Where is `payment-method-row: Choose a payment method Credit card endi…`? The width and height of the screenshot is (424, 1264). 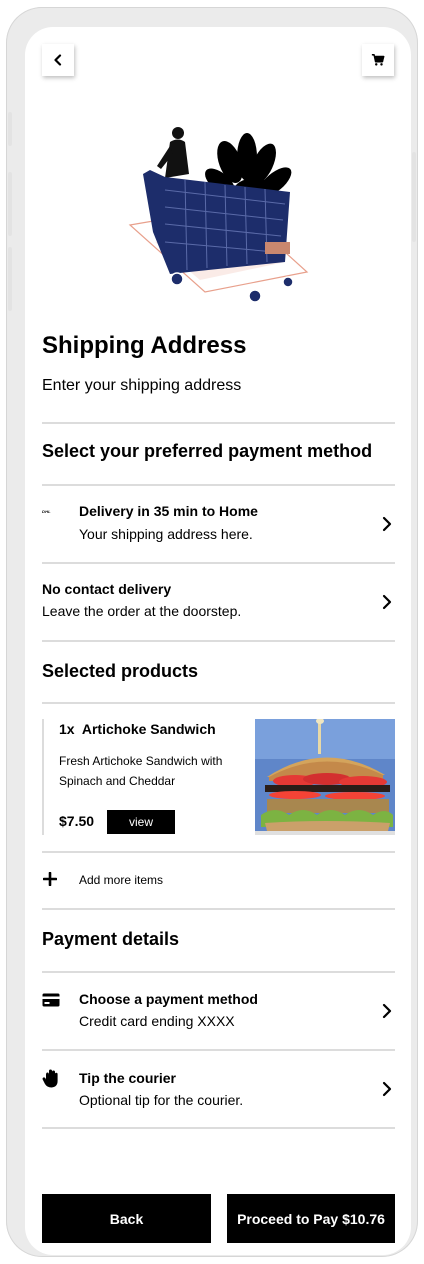
payment-method-row: Choose a payment method Credit card endi… is located at coordinates (218, 1010).